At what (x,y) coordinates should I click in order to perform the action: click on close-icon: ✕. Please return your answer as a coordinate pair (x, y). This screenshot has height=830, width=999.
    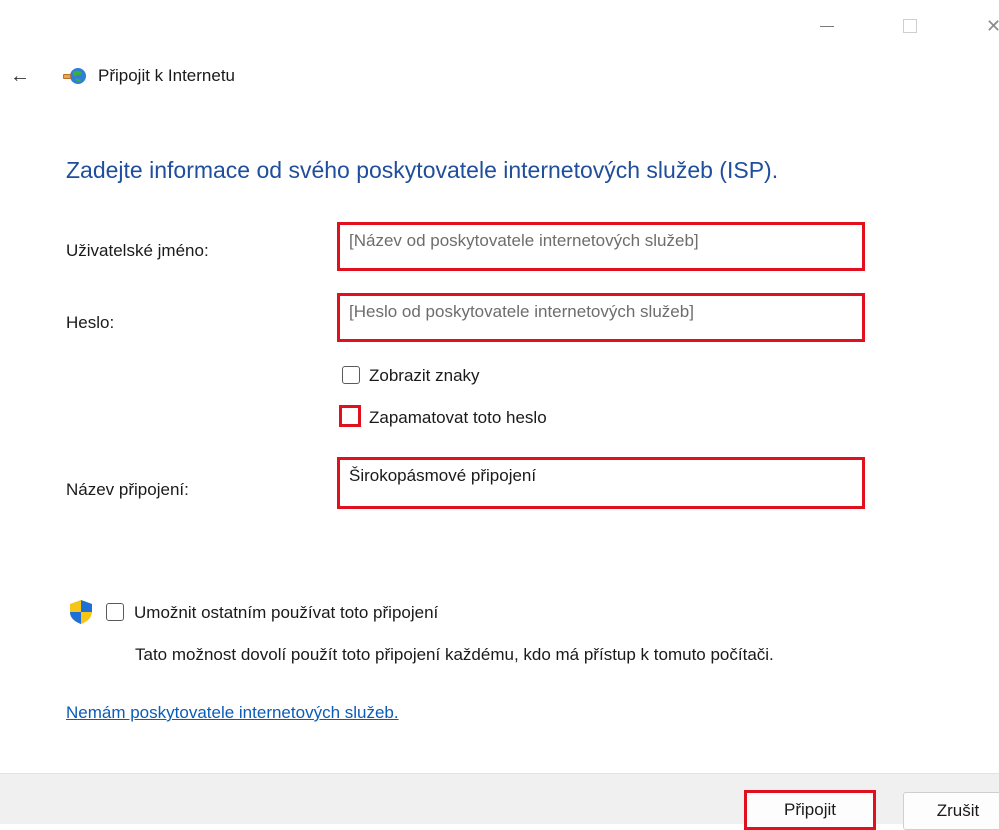
    Looking at the image, I should click on (992, 26).